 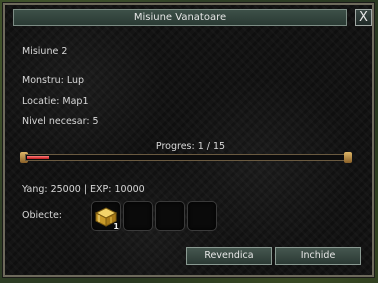 I want to click on progress-label: Progres: 1 / 15, so click(x=190, y=146).